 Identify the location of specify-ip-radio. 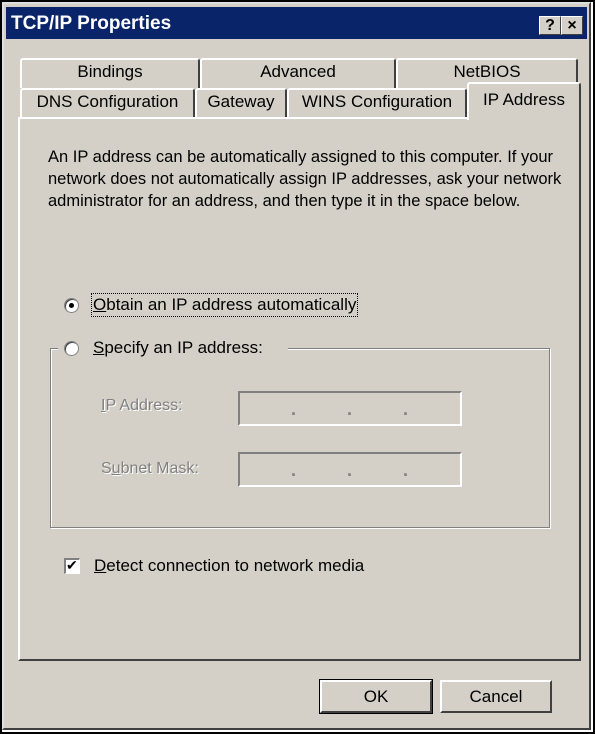
(71, 348).